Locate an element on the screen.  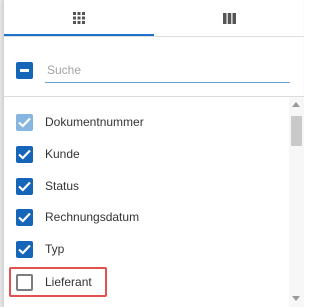
item-label: Rechnungsdatum is located at coordinates (92, 217).